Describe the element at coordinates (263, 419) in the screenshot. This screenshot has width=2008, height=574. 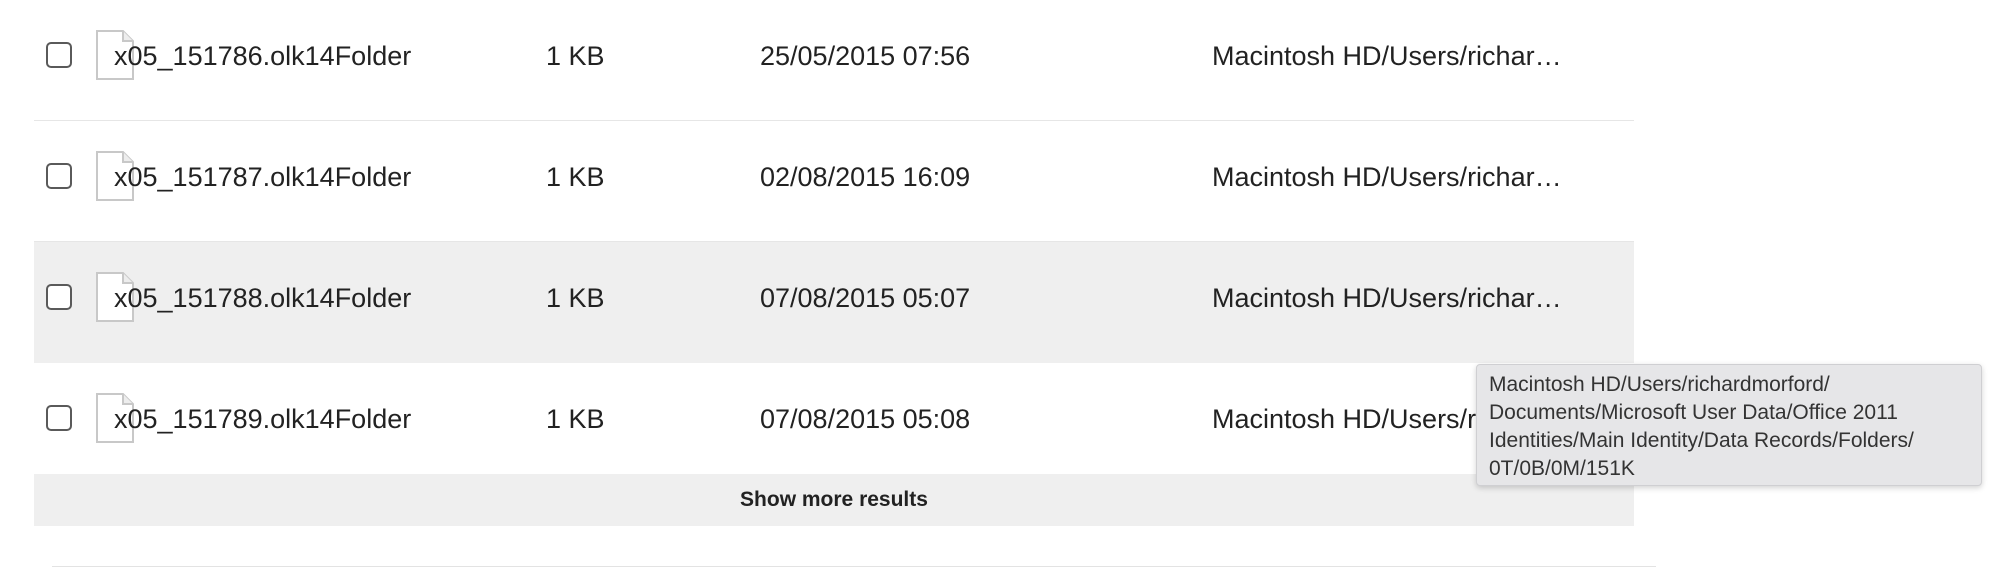
I see `file-name: x05_151789.olk14Folder` at that location.